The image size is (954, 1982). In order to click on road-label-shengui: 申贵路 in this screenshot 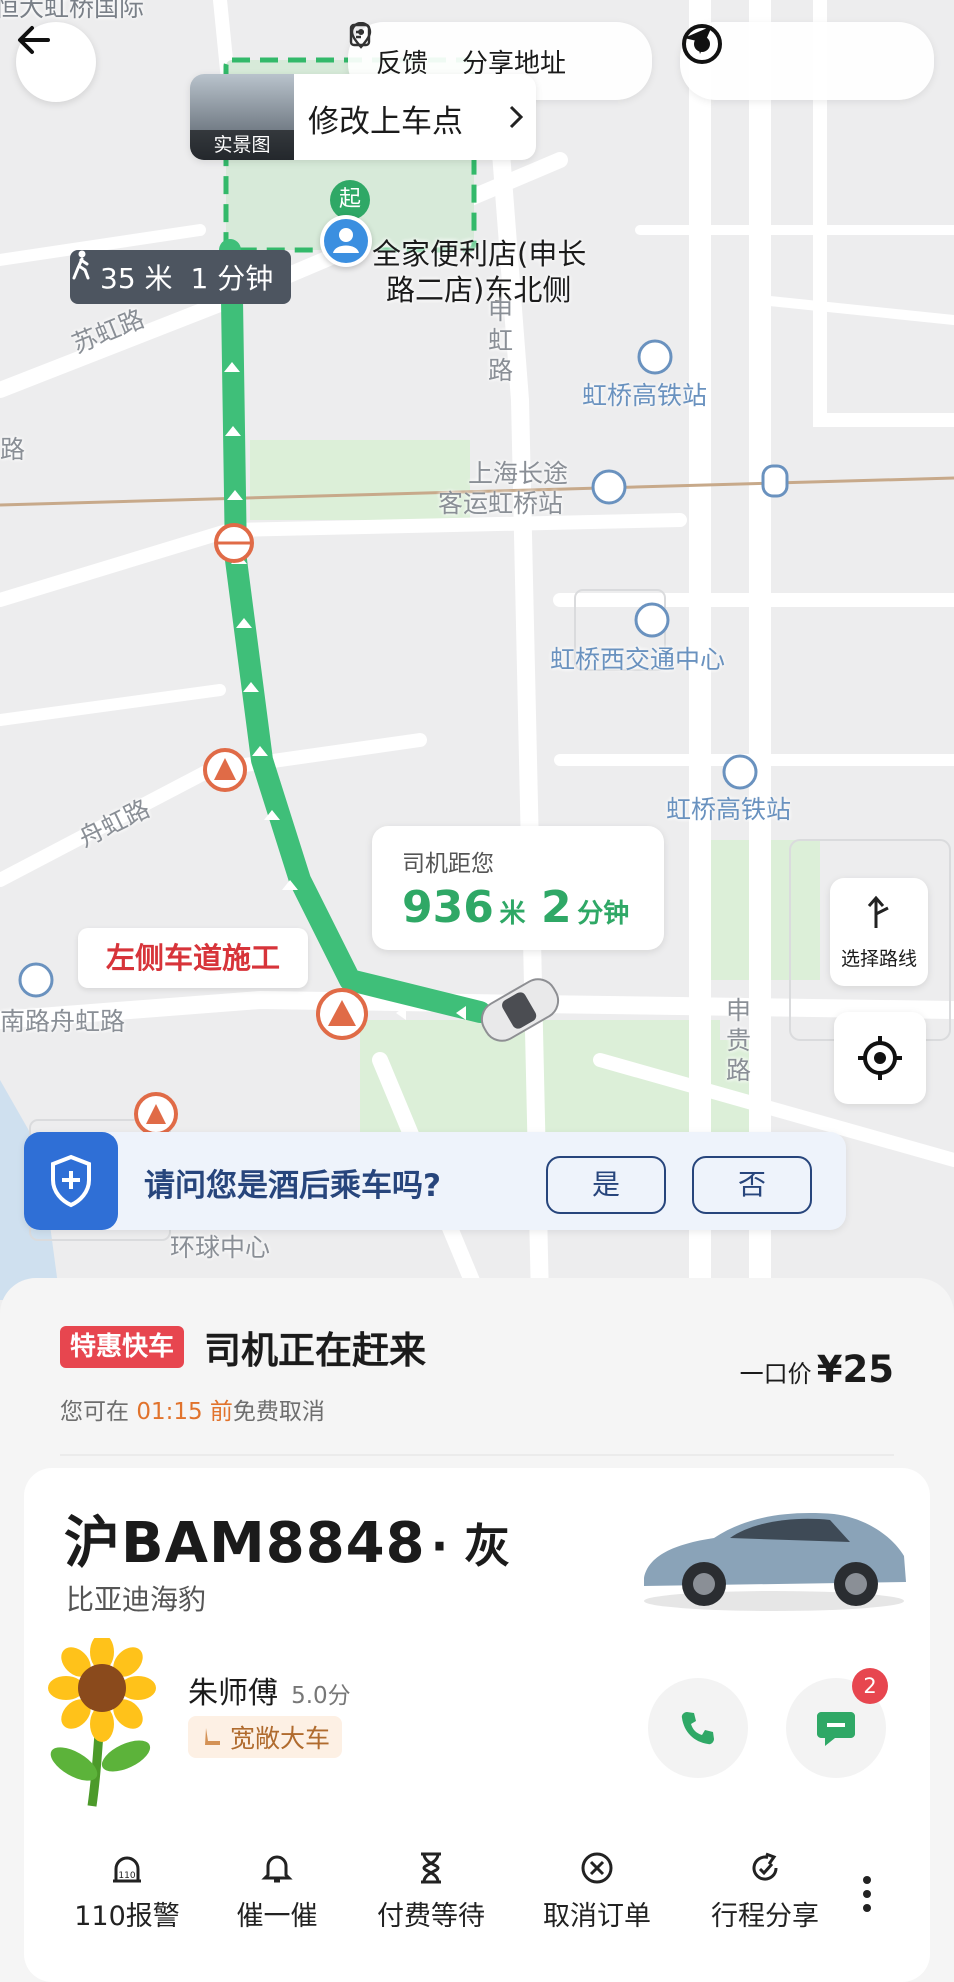, I will do `click(739, 1040)`.